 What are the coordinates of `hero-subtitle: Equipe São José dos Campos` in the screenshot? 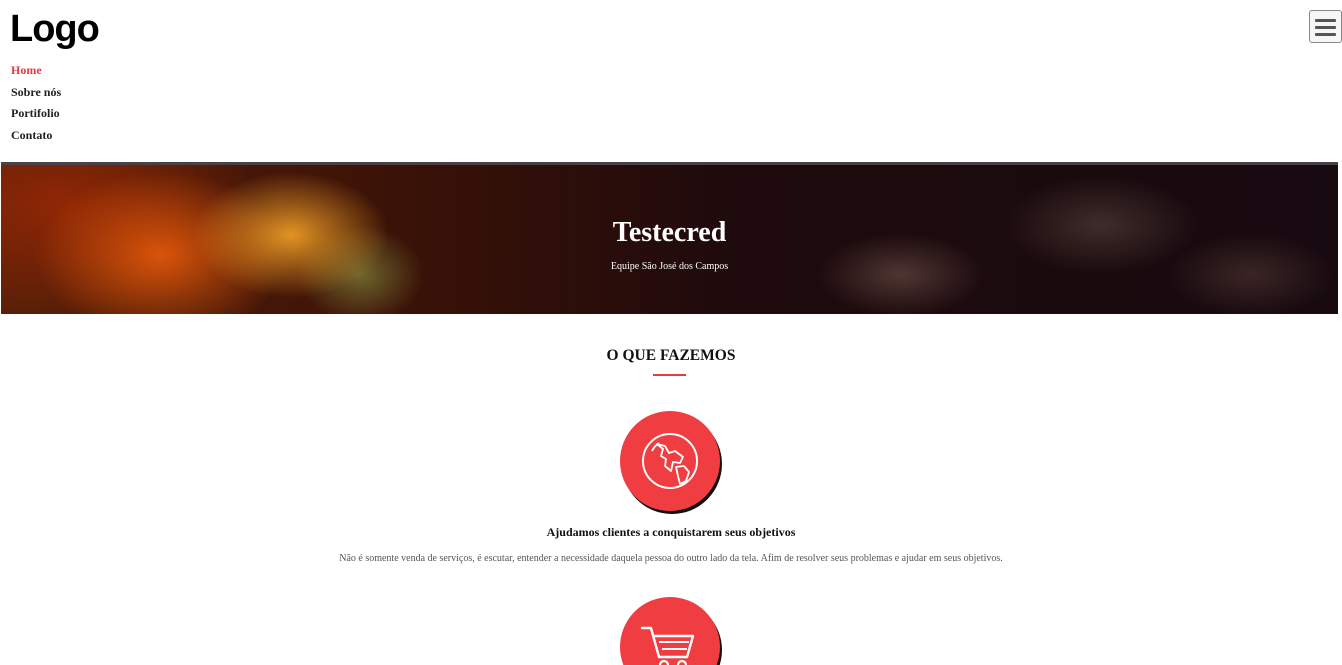 It's located at (669, 266).